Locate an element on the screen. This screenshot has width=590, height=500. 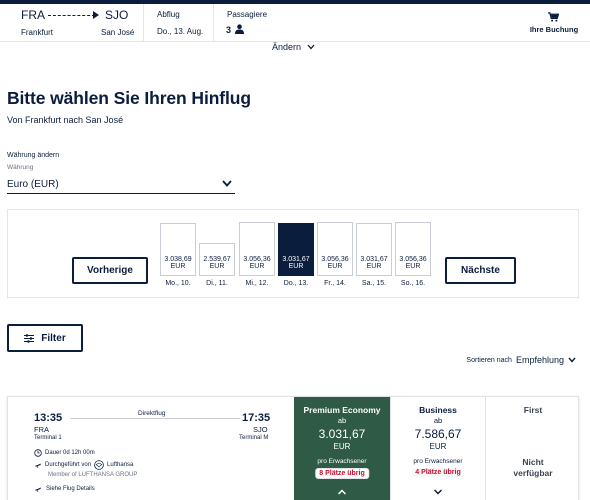
alliance-member: Member of LUFTHANSA GROUP is located at coordinates (93, 475).